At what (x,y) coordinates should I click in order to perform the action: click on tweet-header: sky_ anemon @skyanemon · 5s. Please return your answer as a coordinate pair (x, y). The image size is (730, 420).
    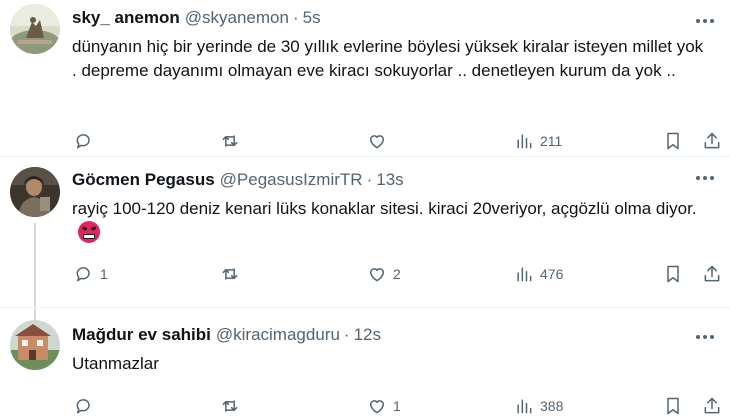
    Looking at the image, I should click on (196, 18).